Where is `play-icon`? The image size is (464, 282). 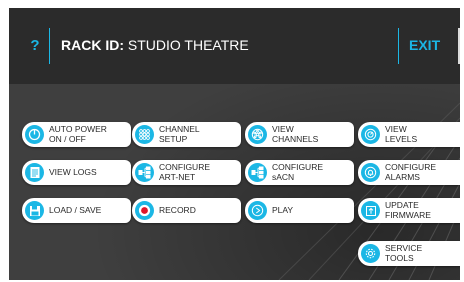
play-icon is located at coordinates (257, 210).